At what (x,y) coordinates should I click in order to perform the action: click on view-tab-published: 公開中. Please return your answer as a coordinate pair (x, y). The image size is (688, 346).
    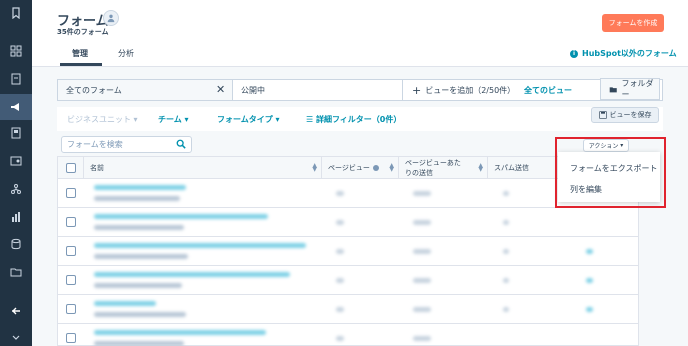
    Looking at the image, I should click on (318, 90).